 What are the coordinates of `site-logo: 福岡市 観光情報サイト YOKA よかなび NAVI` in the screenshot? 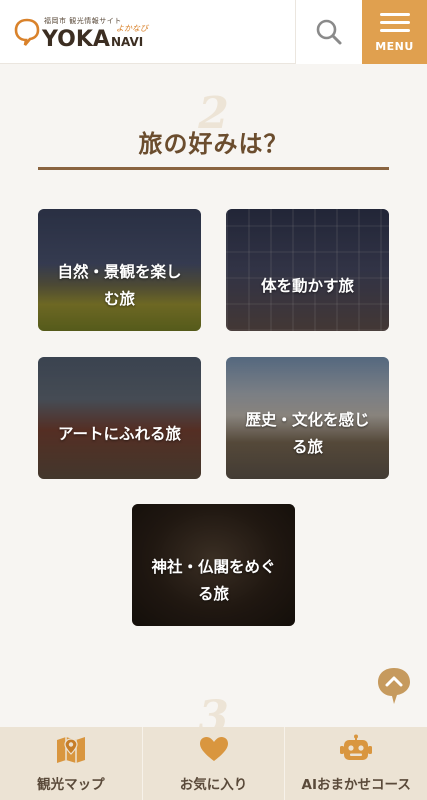 It's located at (87, 33).